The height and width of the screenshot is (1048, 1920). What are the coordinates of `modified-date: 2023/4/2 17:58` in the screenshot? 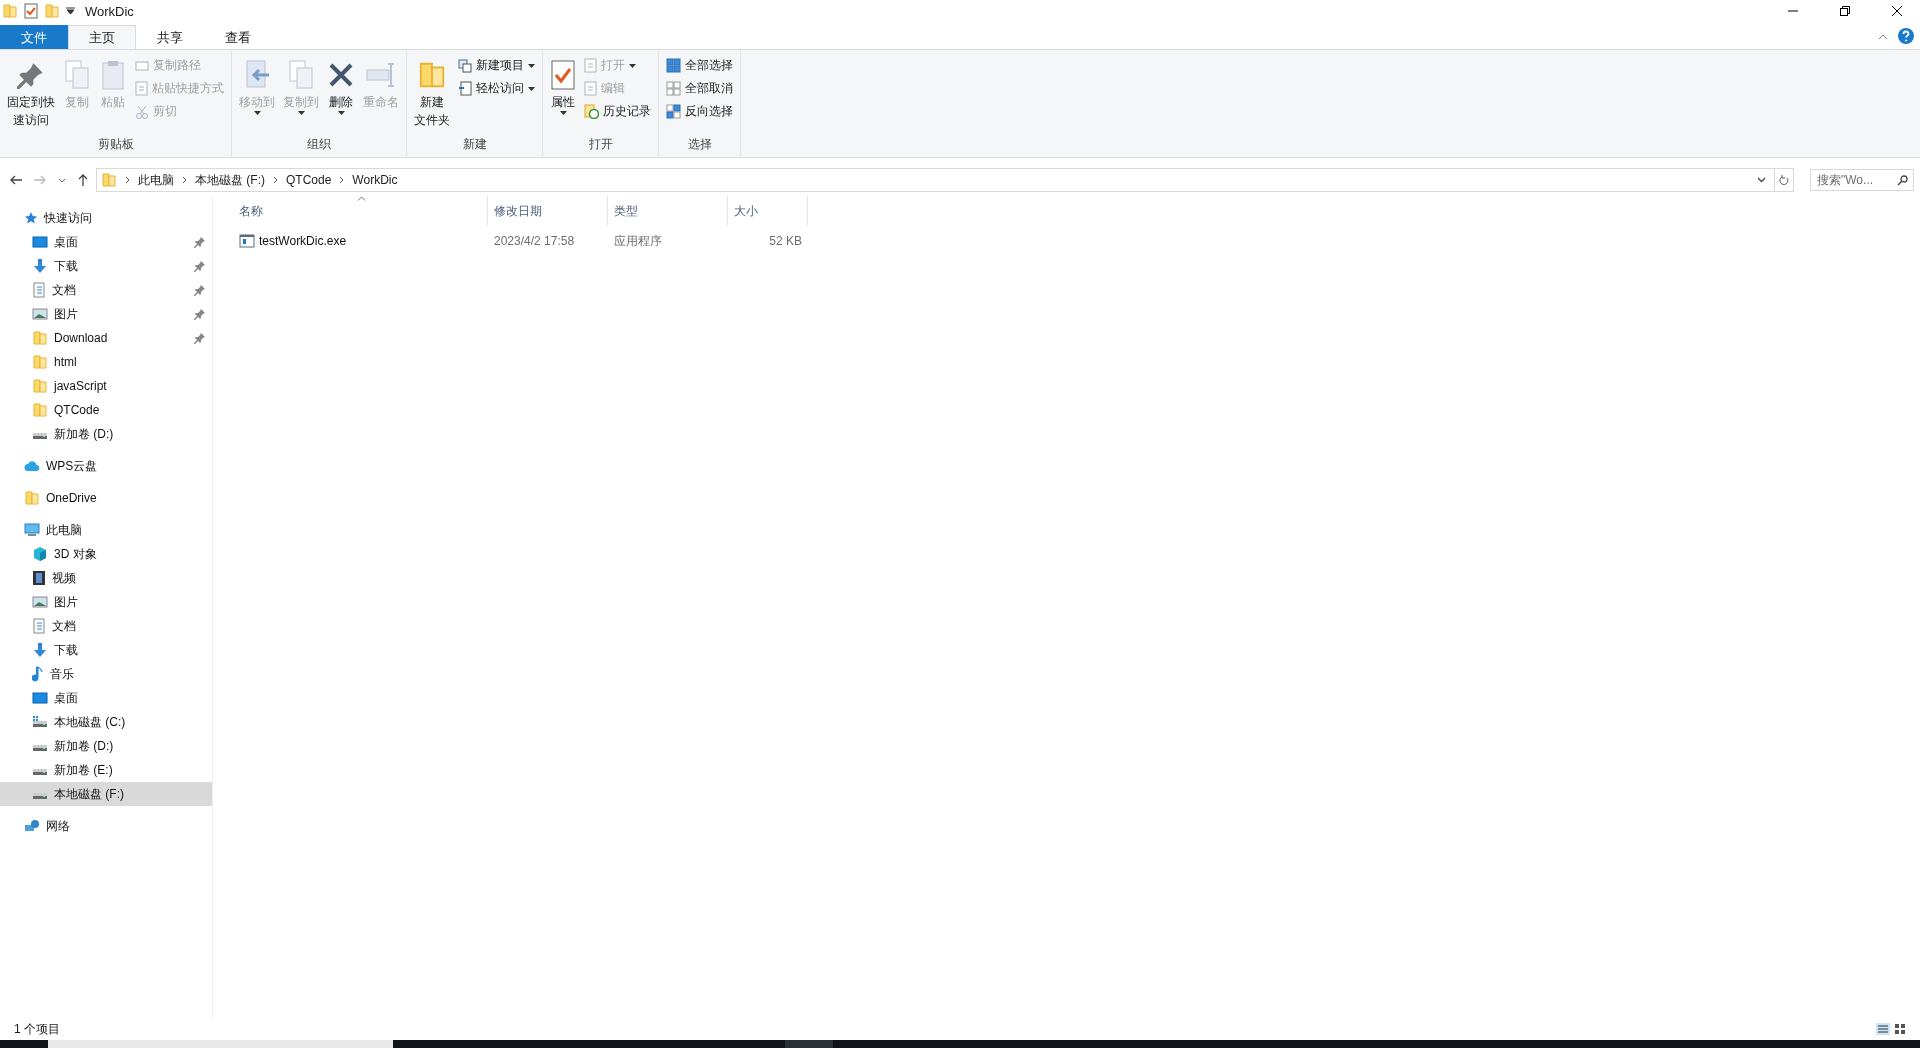 It's located at (534, 241).